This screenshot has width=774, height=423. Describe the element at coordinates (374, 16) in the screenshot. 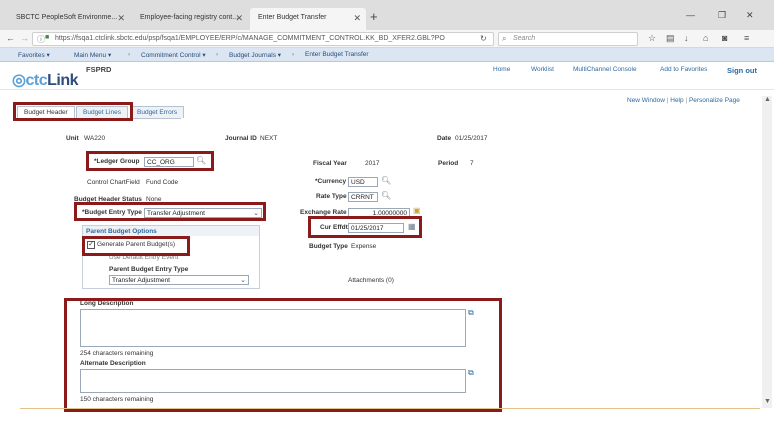

I see `new-tab-icon: +` at that location.